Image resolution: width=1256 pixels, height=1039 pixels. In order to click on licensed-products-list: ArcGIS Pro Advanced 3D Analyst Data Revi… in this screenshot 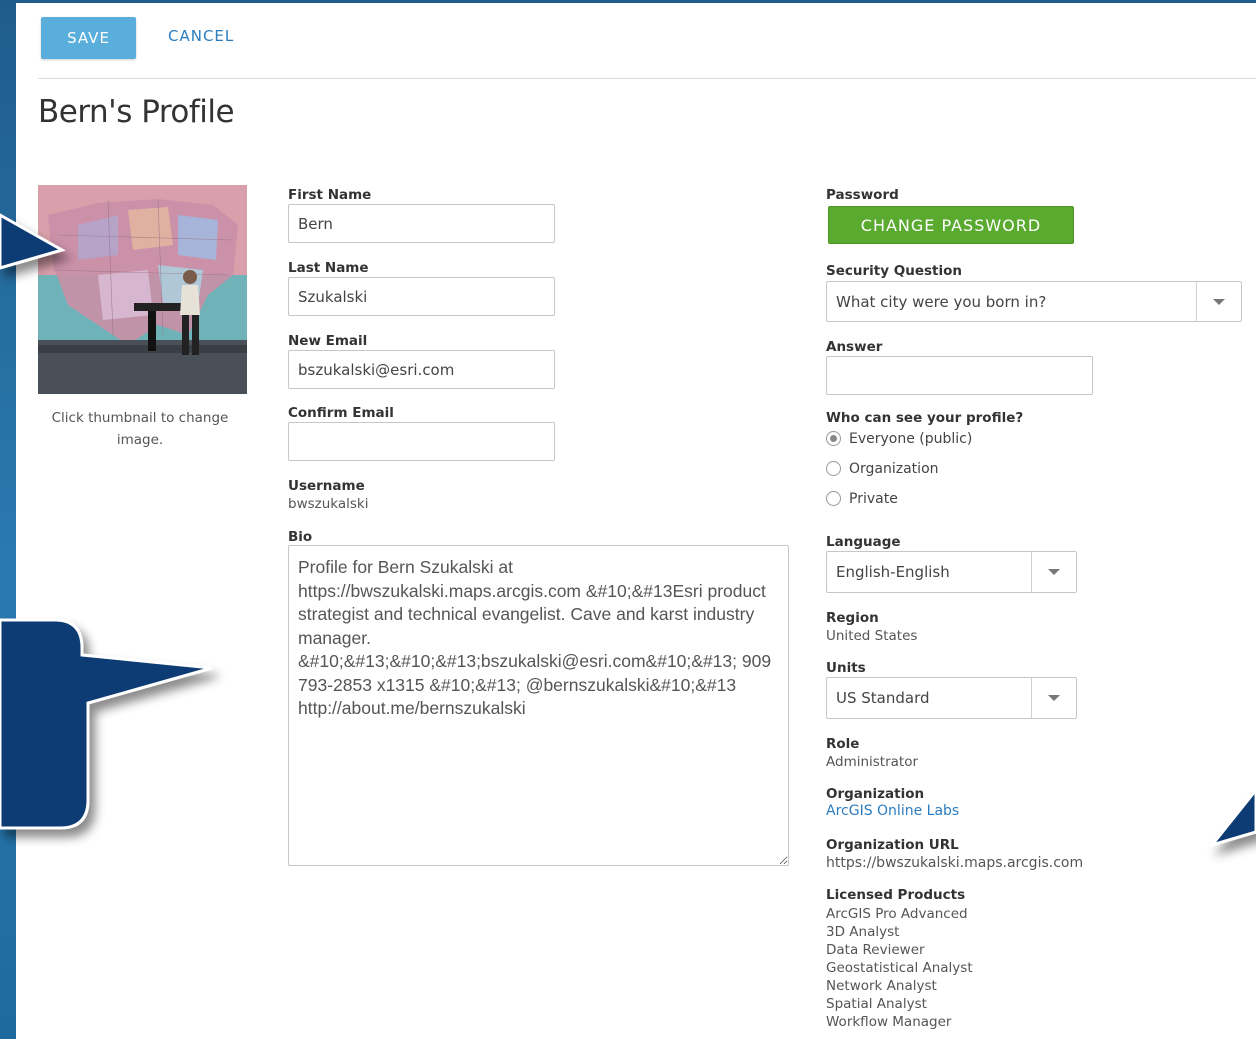, I will do `click(899, 968)`.